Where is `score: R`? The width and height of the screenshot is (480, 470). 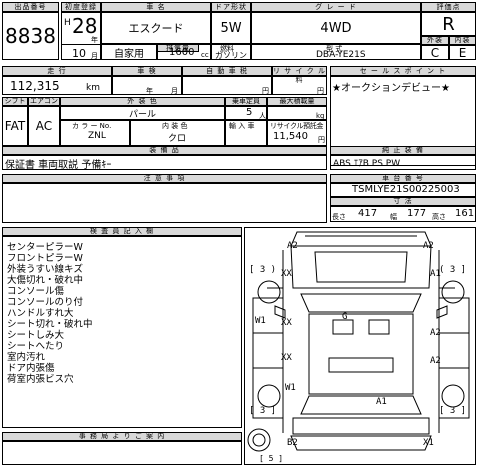 score: R is located at coordinates (448, 24).